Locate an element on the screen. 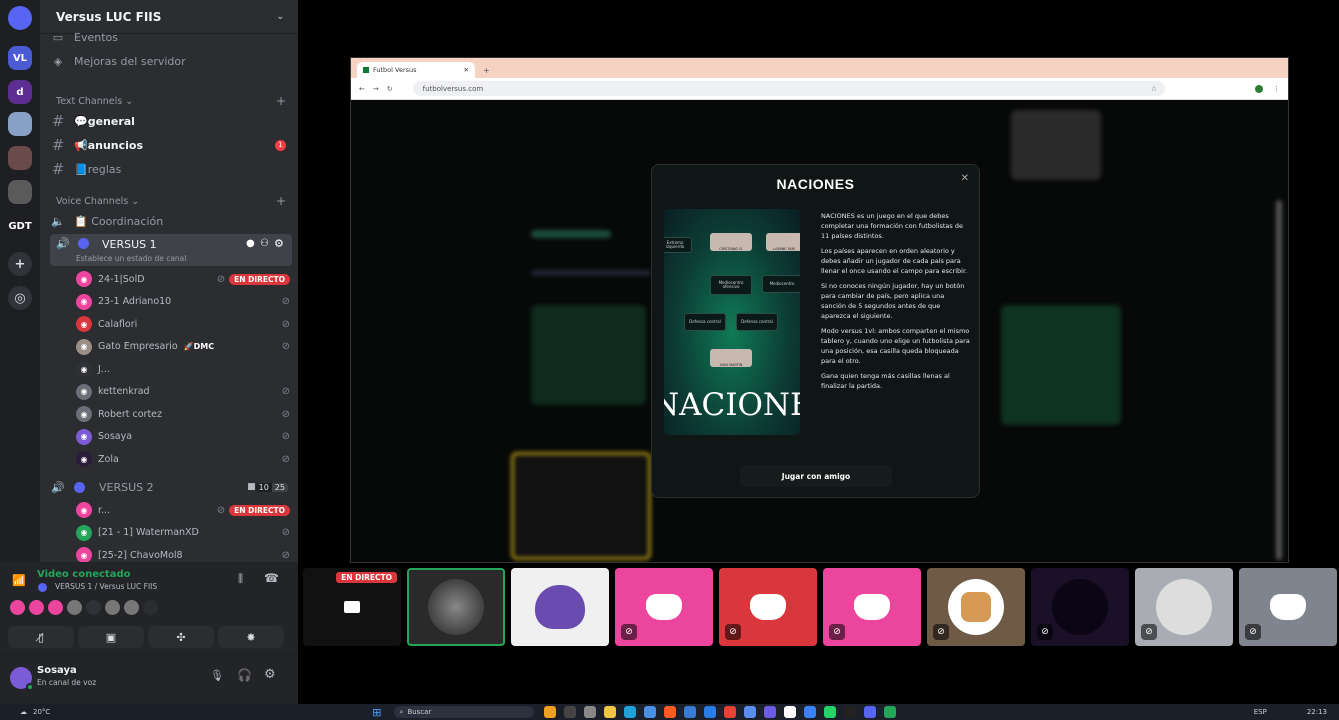 The width and height of the screenshot is (1339, 720). tile-discord-red: ⊘ is located at coordinates (768, 607).